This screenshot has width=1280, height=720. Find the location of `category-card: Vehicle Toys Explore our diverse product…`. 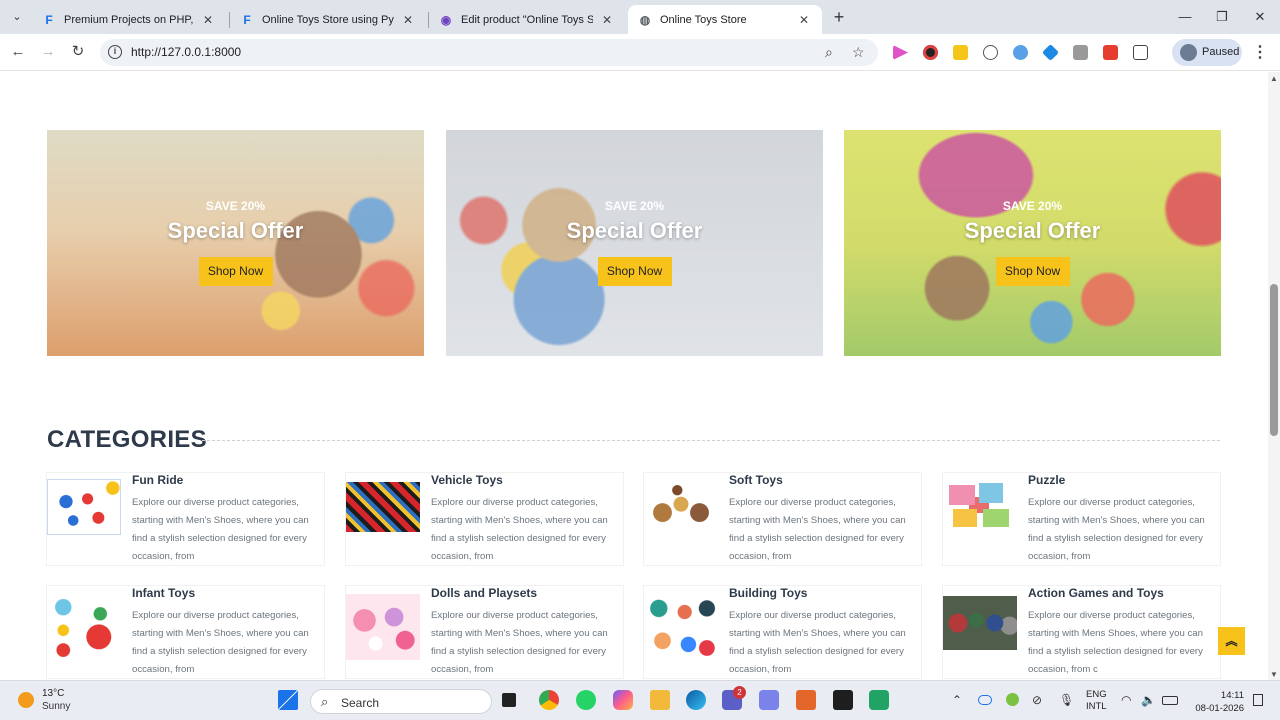

category-card: Vehicle Toys Explore our diverse product… is located at coordinates (484, 519).